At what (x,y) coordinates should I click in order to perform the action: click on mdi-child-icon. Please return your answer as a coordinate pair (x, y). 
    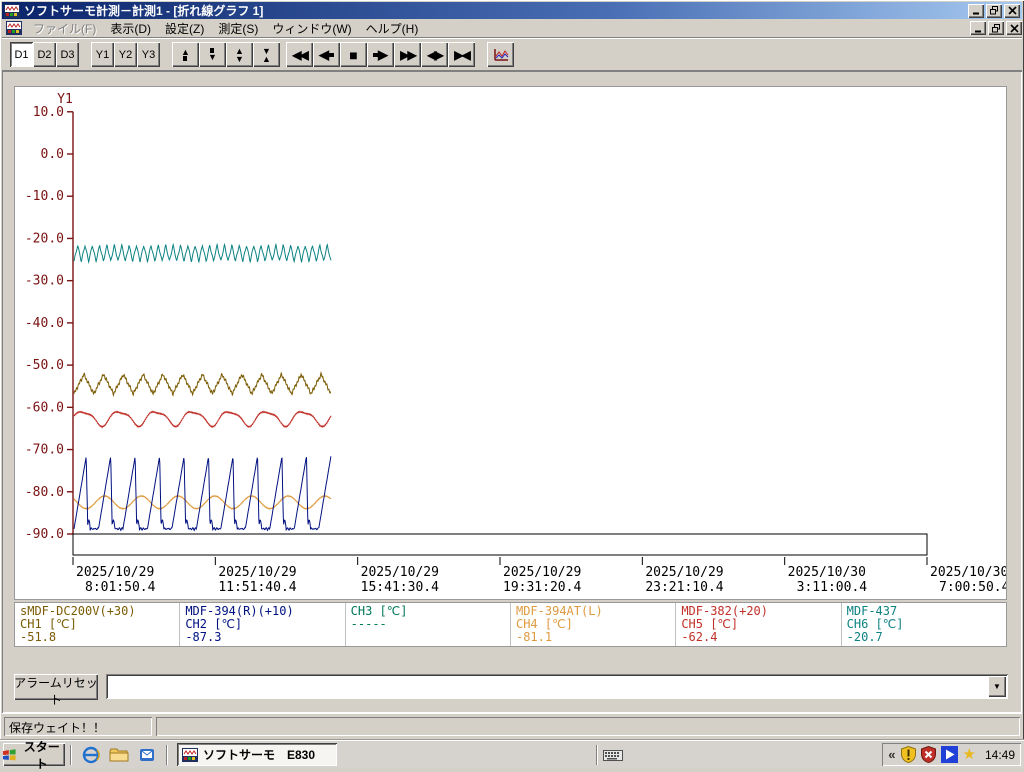
    Looking at the image, I should click on (14, 28).